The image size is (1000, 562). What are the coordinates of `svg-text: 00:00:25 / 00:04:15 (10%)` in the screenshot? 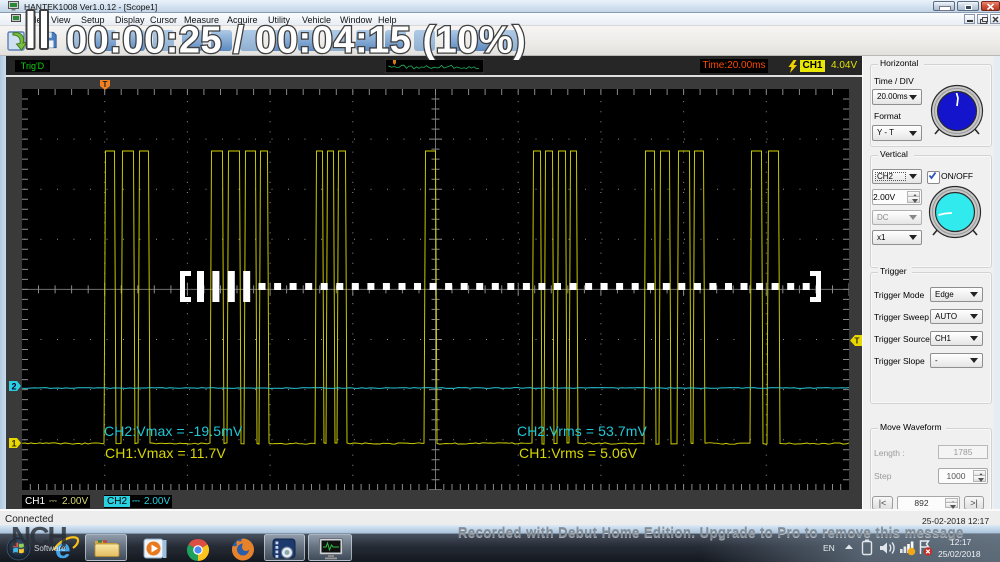 It's located at (296, 40).